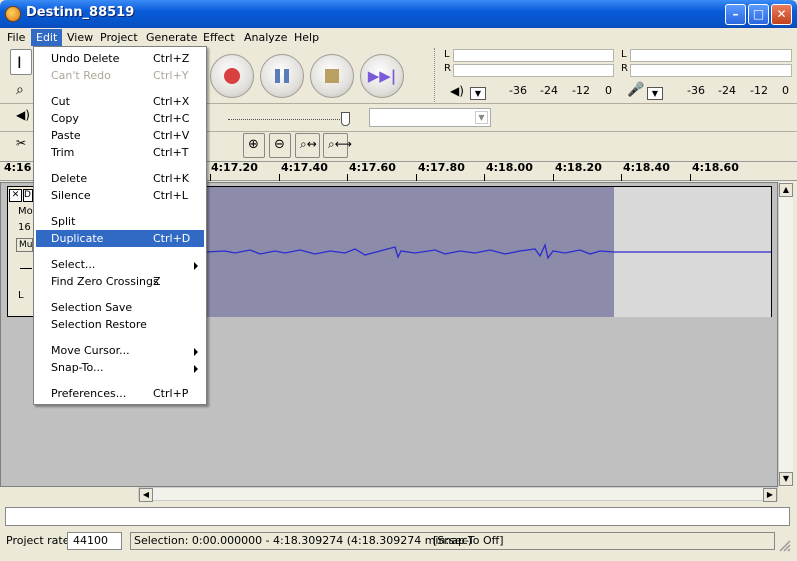  Describe the element at coordinates (171, 393) in the screenshot. I see `menu-item-shortcut: Ctrl+P` at that location.